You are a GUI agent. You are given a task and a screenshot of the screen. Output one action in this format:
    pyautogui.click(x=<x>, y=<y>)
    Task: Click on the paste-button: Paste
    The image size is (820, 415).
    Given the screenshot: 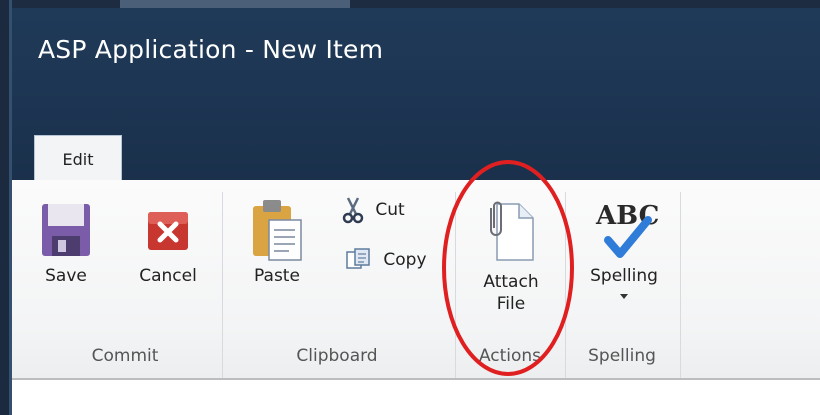 What is the action you would take?
    pyautogui.click(x=277, y=241)
    